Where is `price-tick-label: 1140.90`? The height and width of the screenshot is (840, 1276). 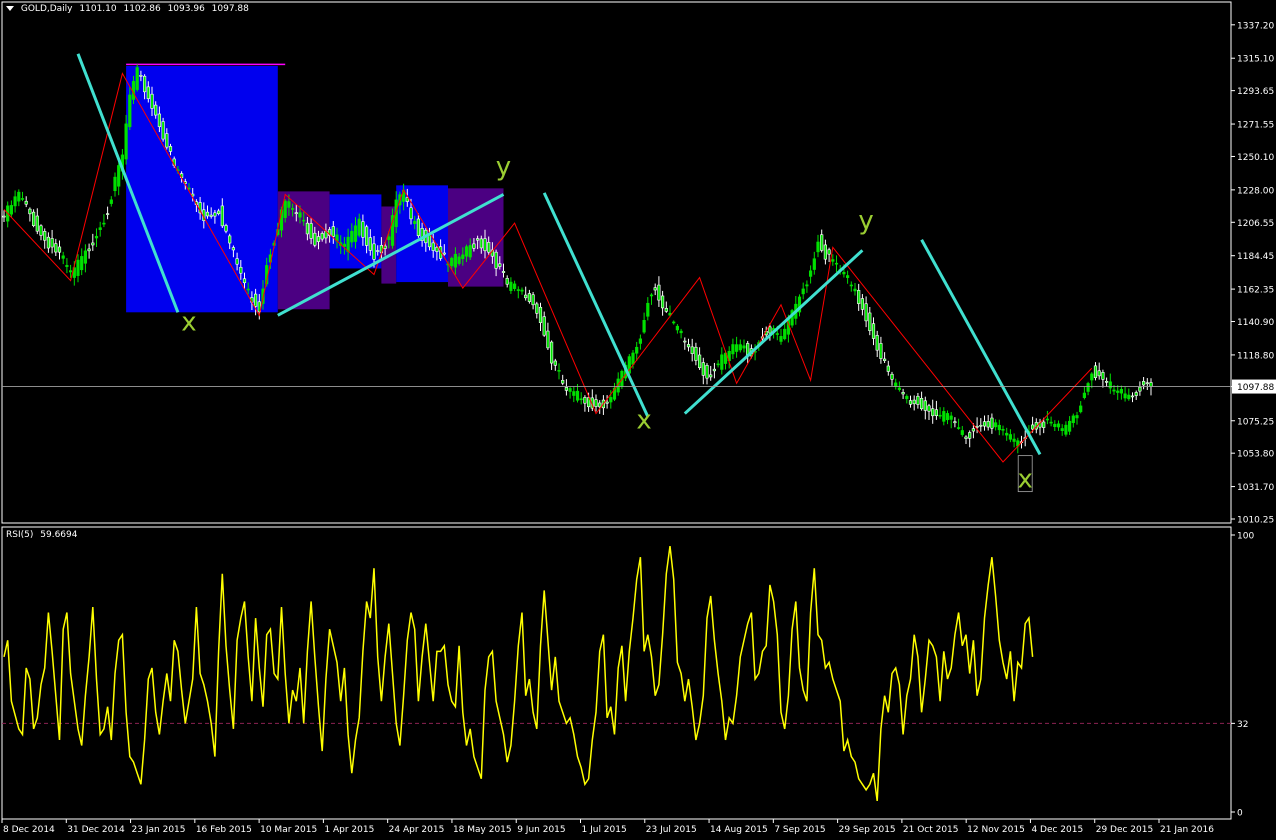 price-tick-label: 1140.90 is located at coordinates (1255, 323).